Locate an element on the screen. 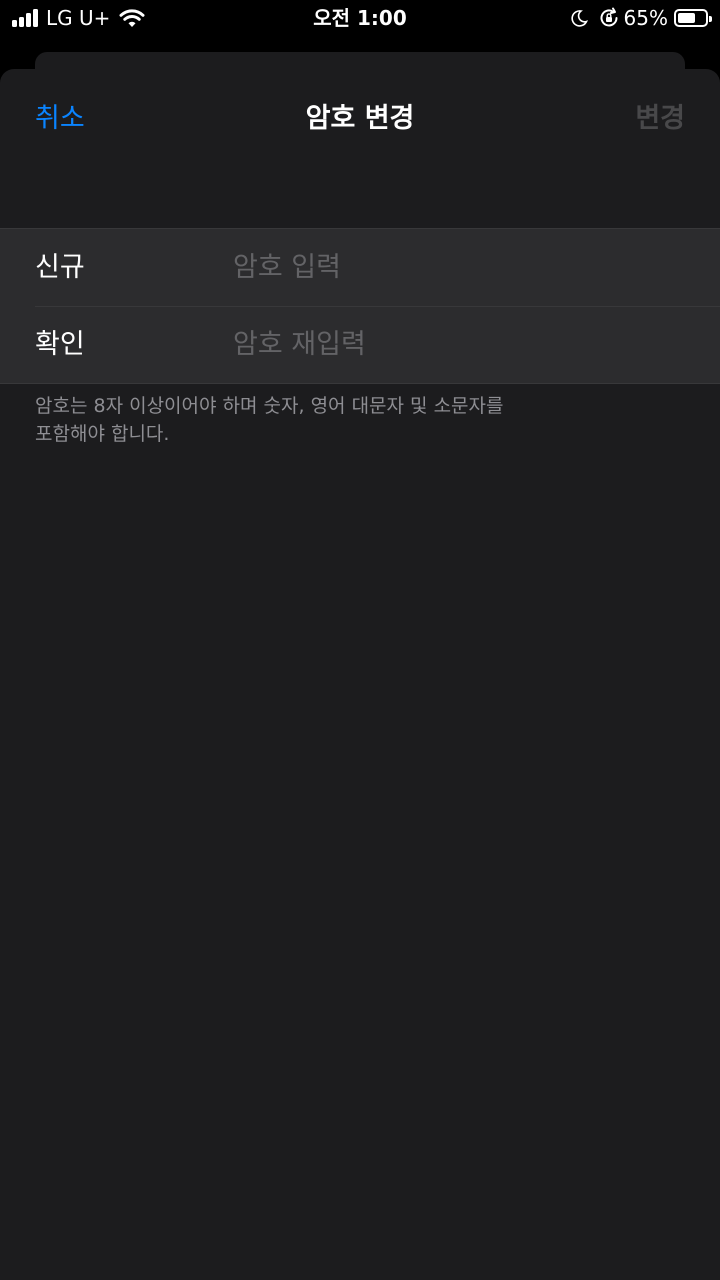  navigation-bar: 취소 암호 변경 변경 is located at coordinates (360, 119).